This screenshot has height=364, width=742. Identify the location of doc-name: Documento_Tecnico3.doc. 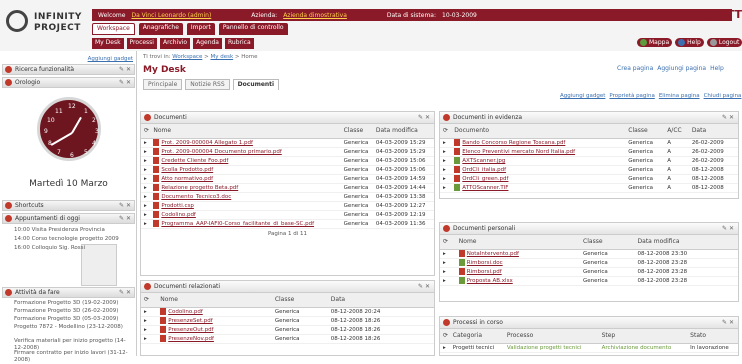
(196, 197).